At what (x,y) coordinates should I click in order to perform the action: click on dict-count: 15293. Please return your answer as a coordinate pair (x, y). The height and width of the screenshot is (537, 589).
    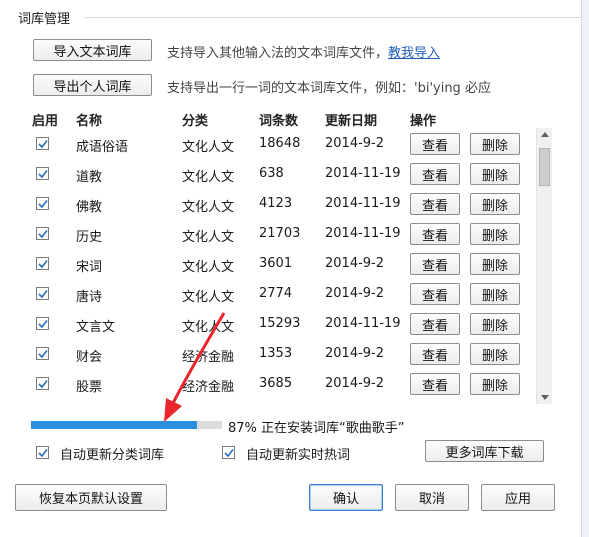
    Looking at the image, I should click on (280, 323).